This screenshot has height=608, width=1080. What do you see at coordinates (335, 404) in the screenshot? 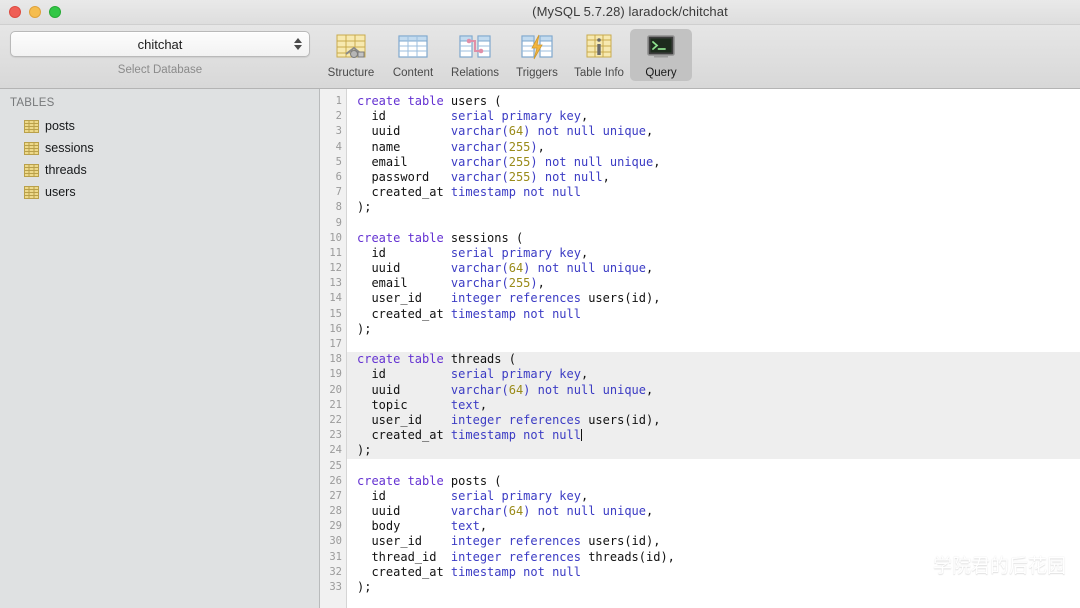
I see `line-number: 21` at bounding box center [335, 404].